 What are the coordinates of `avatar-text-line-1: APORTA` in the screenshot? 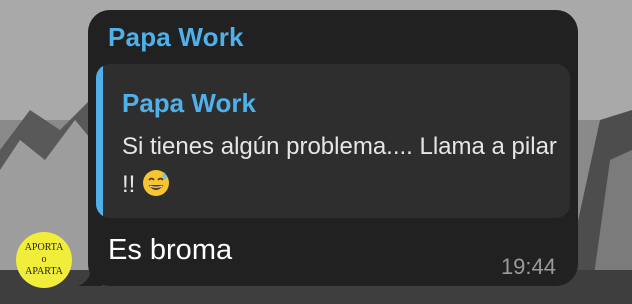 It's located at (44, 247).